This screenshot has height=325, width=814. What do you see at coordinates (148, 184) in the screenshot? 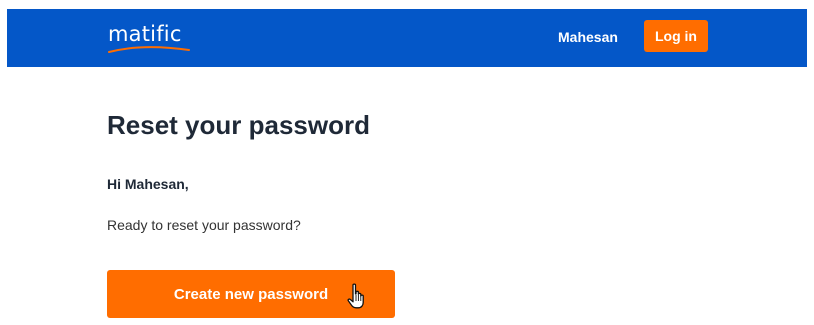
I see `greeting-text: Hi Mahesan,` at bounding box center [148, 184].